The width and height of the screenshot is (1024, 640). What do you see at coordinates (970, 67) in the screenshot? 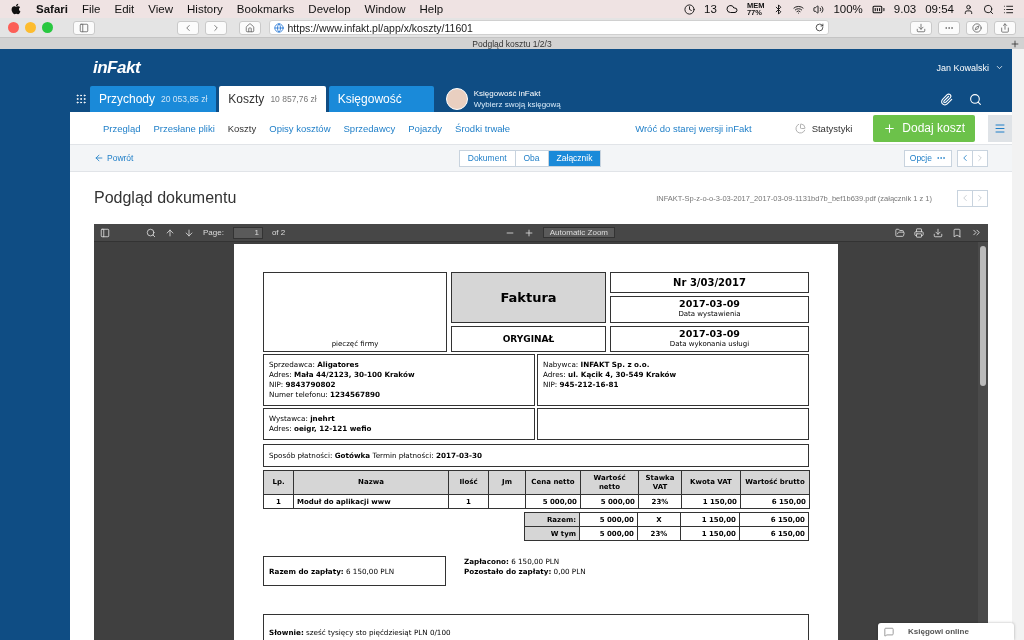
I see `user-menu: Jan Kowalski` at bounding box center [970, 67].